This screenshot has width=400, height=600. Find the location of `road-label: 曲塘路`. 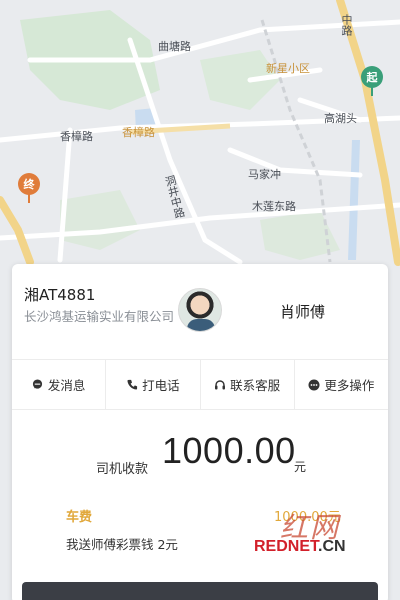

road-label: 曲塘路 is located at coordinates (174, 46).